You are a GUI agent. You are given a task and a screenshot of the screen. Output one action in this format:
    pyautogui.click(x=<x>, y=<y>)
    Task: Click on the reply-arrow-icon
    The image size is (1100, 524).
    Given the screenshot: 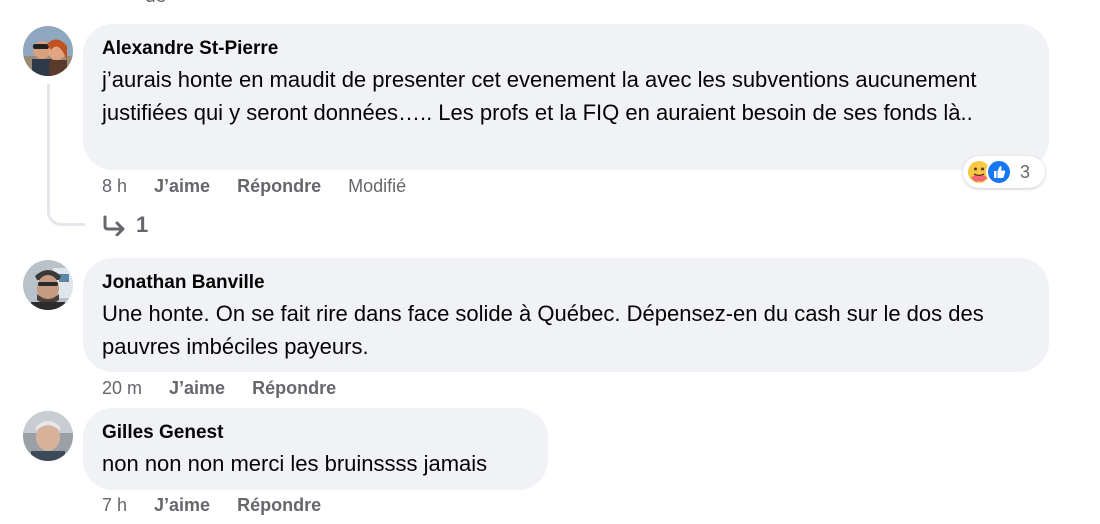 What is the action you would take?
    pyautogui.click(x=114, y=225)
    